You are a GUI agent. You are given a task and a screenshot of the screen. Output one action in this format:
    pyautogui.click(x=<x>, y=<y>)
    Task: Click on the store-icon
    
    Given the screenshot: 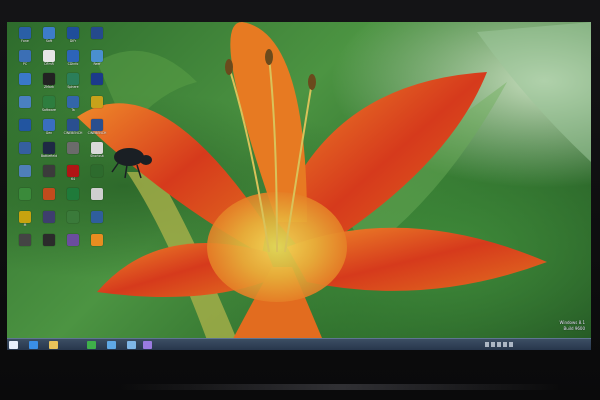 What is the action you would take?
    pyautogui.click(x=91, y=345)
    